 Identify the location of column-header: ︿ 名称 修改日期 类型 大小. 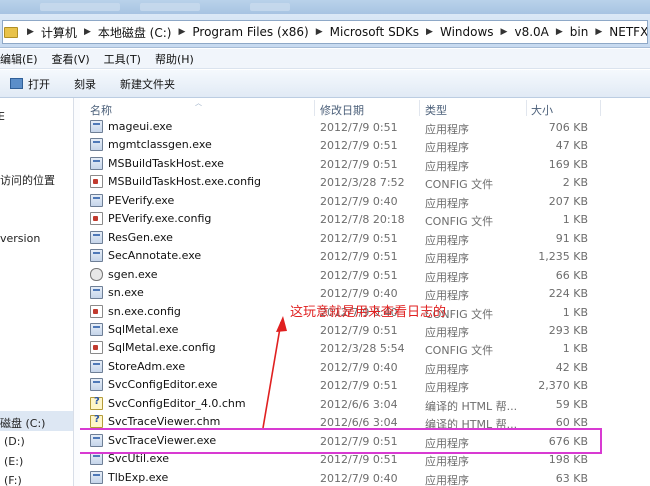
(365, 108).